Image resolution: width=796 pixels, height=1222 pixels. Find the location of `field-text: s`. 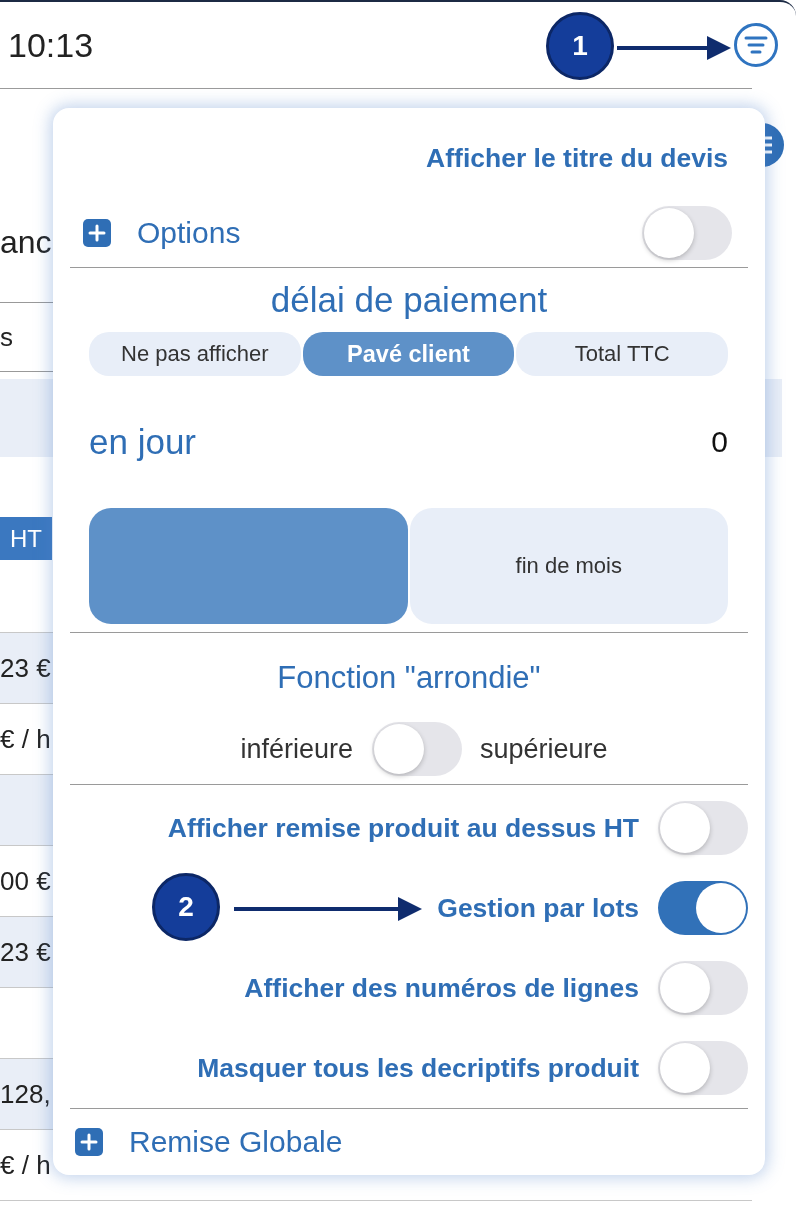

field-text: s is located at coordinates (6, 337).